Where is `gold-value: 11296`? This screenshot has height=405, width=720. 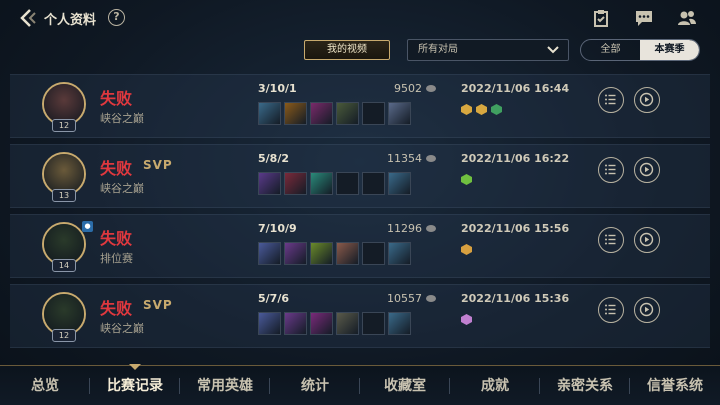 gold-value: 11296 is located at coordinates (404, 228).